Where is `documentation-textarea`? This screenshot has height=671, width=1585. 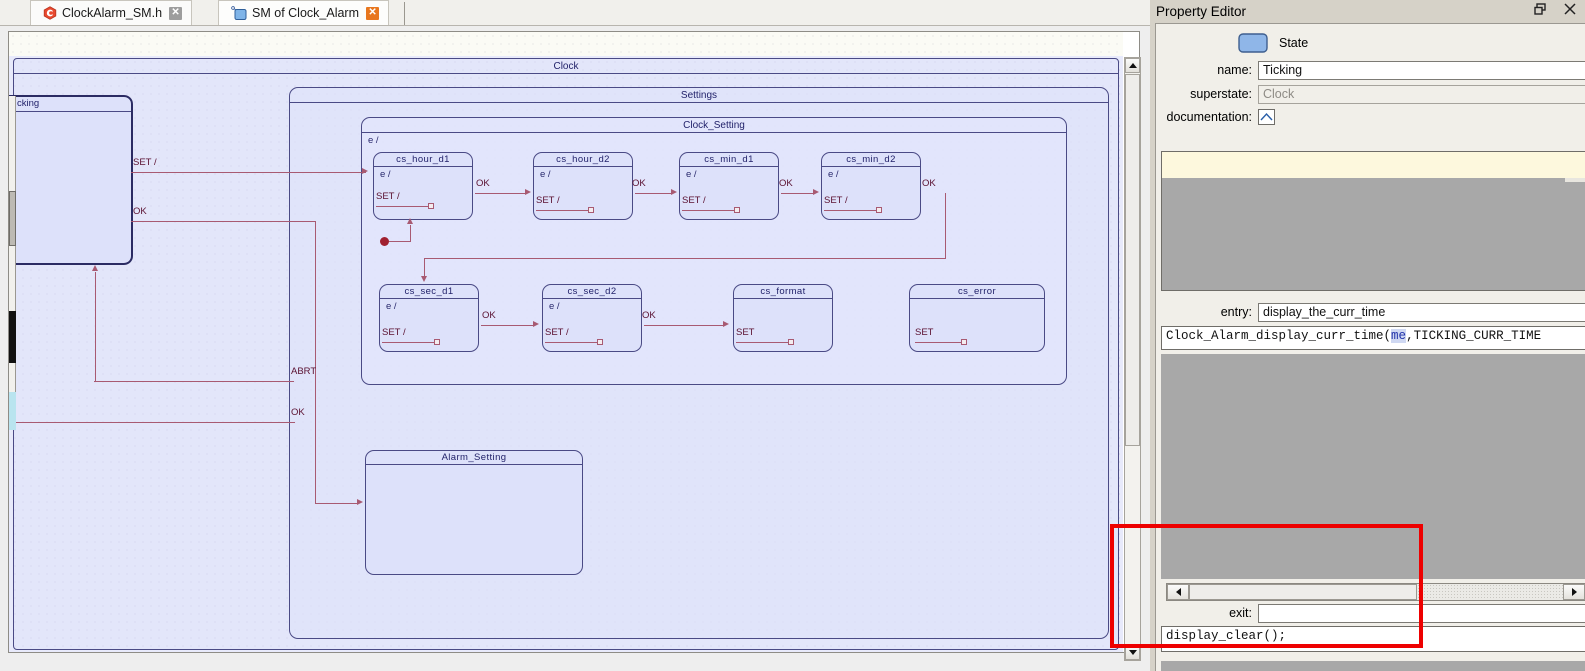
documentation-textarea is located at coordinates (1373, 221).